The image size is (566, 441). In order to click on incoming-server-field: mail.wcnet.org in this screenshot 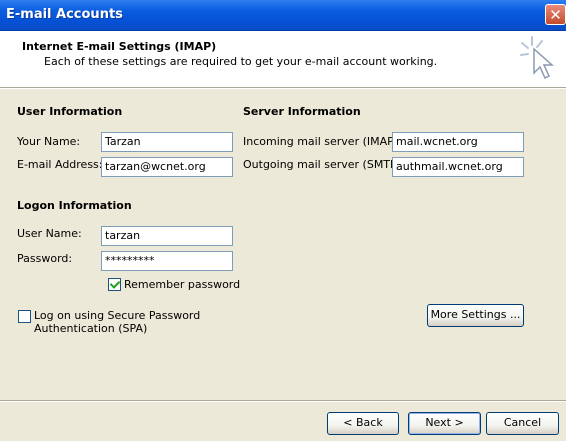, I will do `click(458, 142)`.